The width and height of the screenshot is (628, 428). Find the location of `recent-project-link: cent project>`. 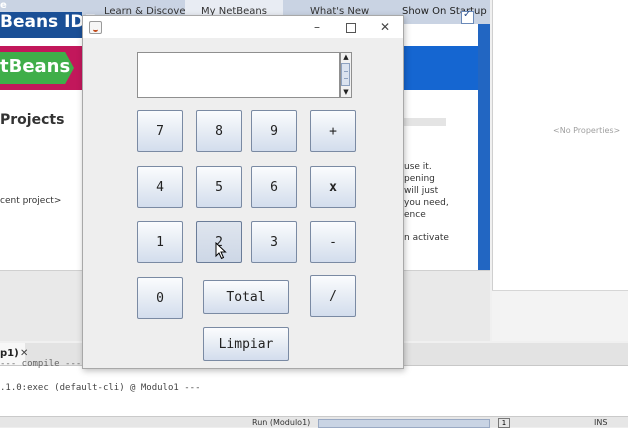

recent-project-link: cent project> is located at coordinates (30, 201).